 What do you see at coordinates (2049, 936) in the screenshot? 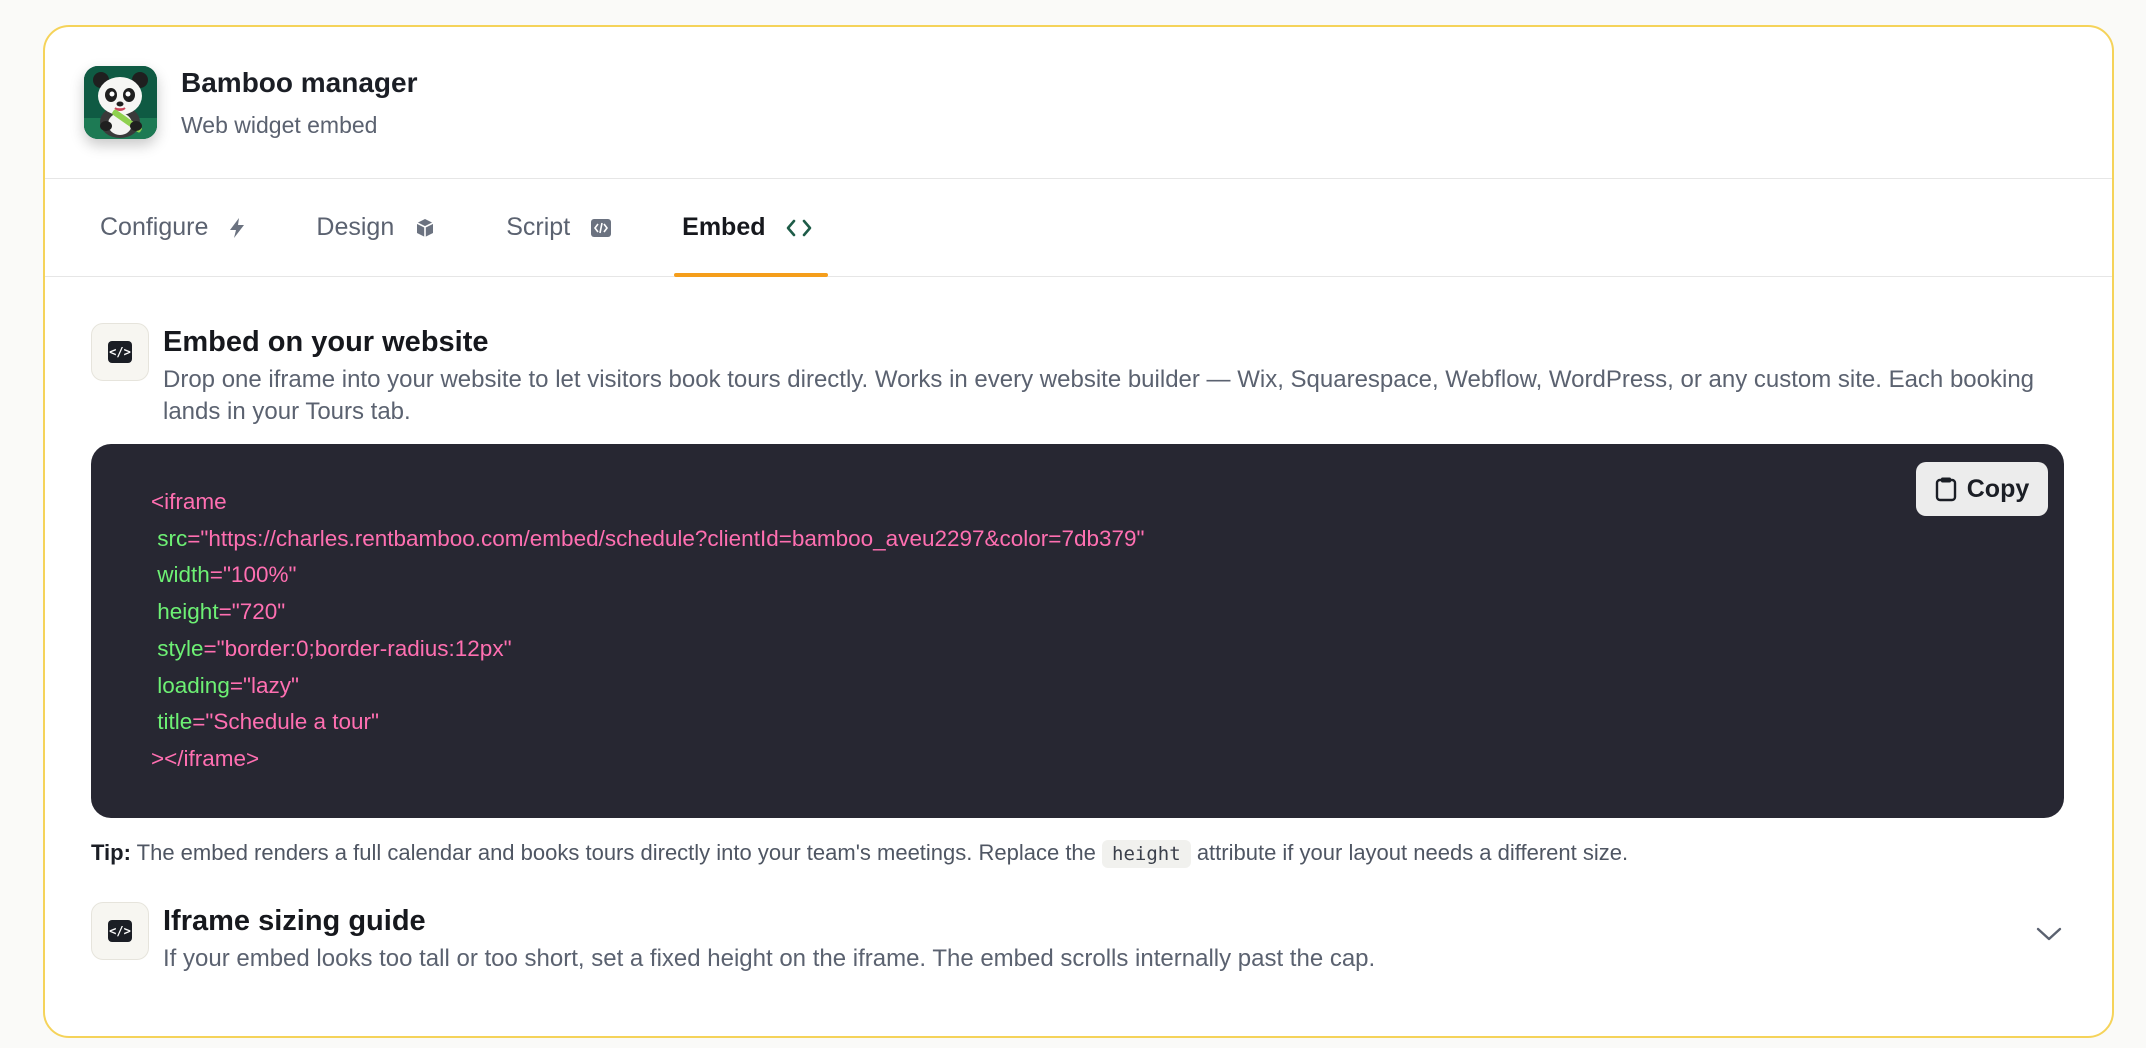
I see `chevron-down-icon` at bounding box center [2049, 936].